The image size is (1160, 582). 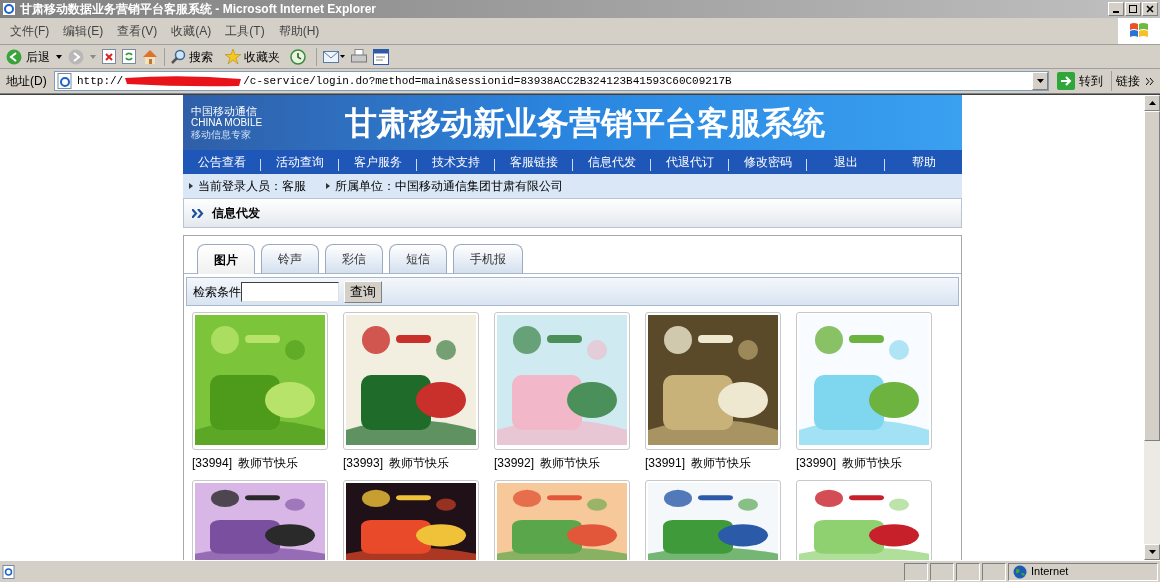 What do you see at coordinates (100, 81) in the screenshot?
I see `url-text: http://` at bounding box center [100, 81].